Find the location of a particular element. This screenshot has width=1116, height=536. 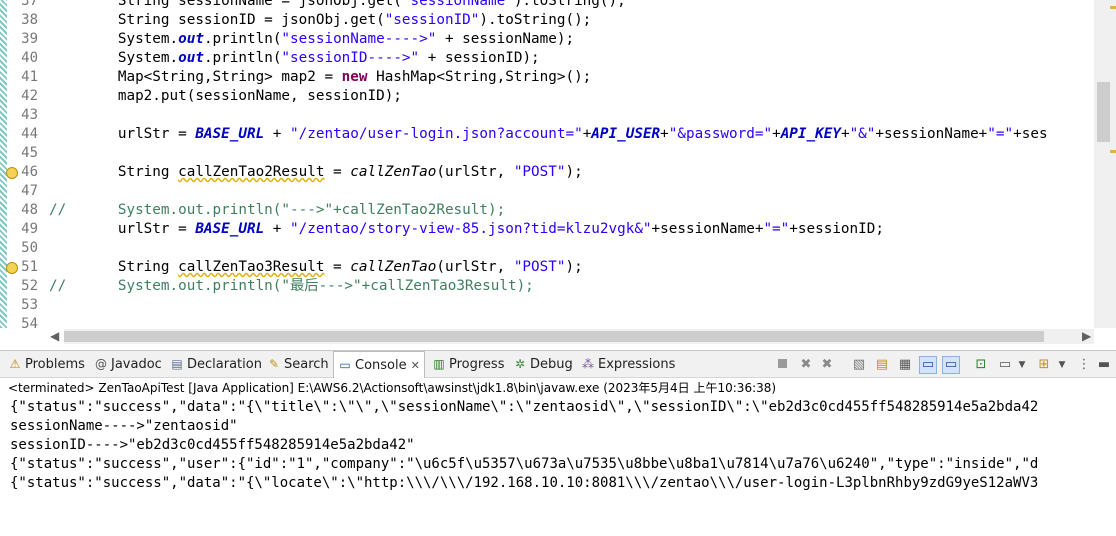

clear-console-icon: ▧ is located at coordinates (859, 365).